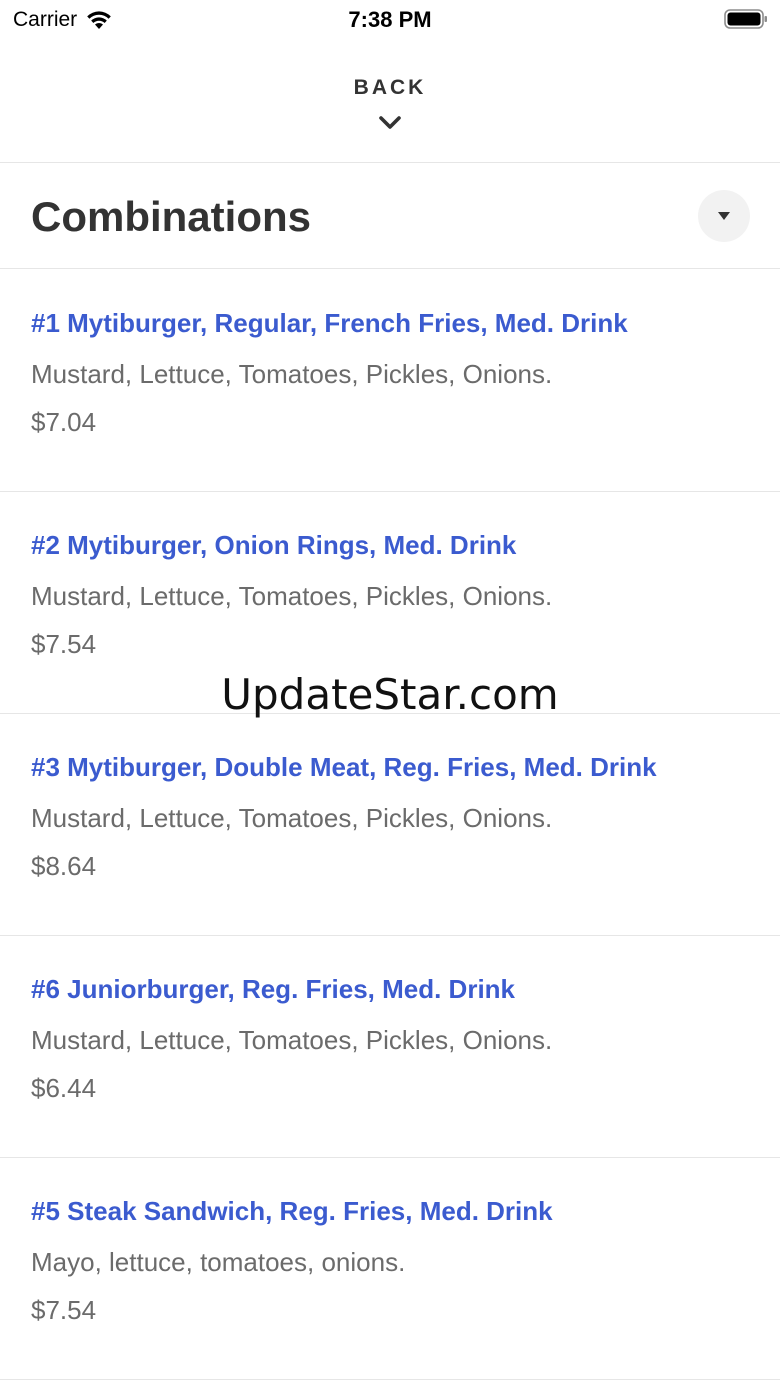 This screenshot has height=1387, width=780. I want to click on item-price: $6.44, so click(64, 1088).